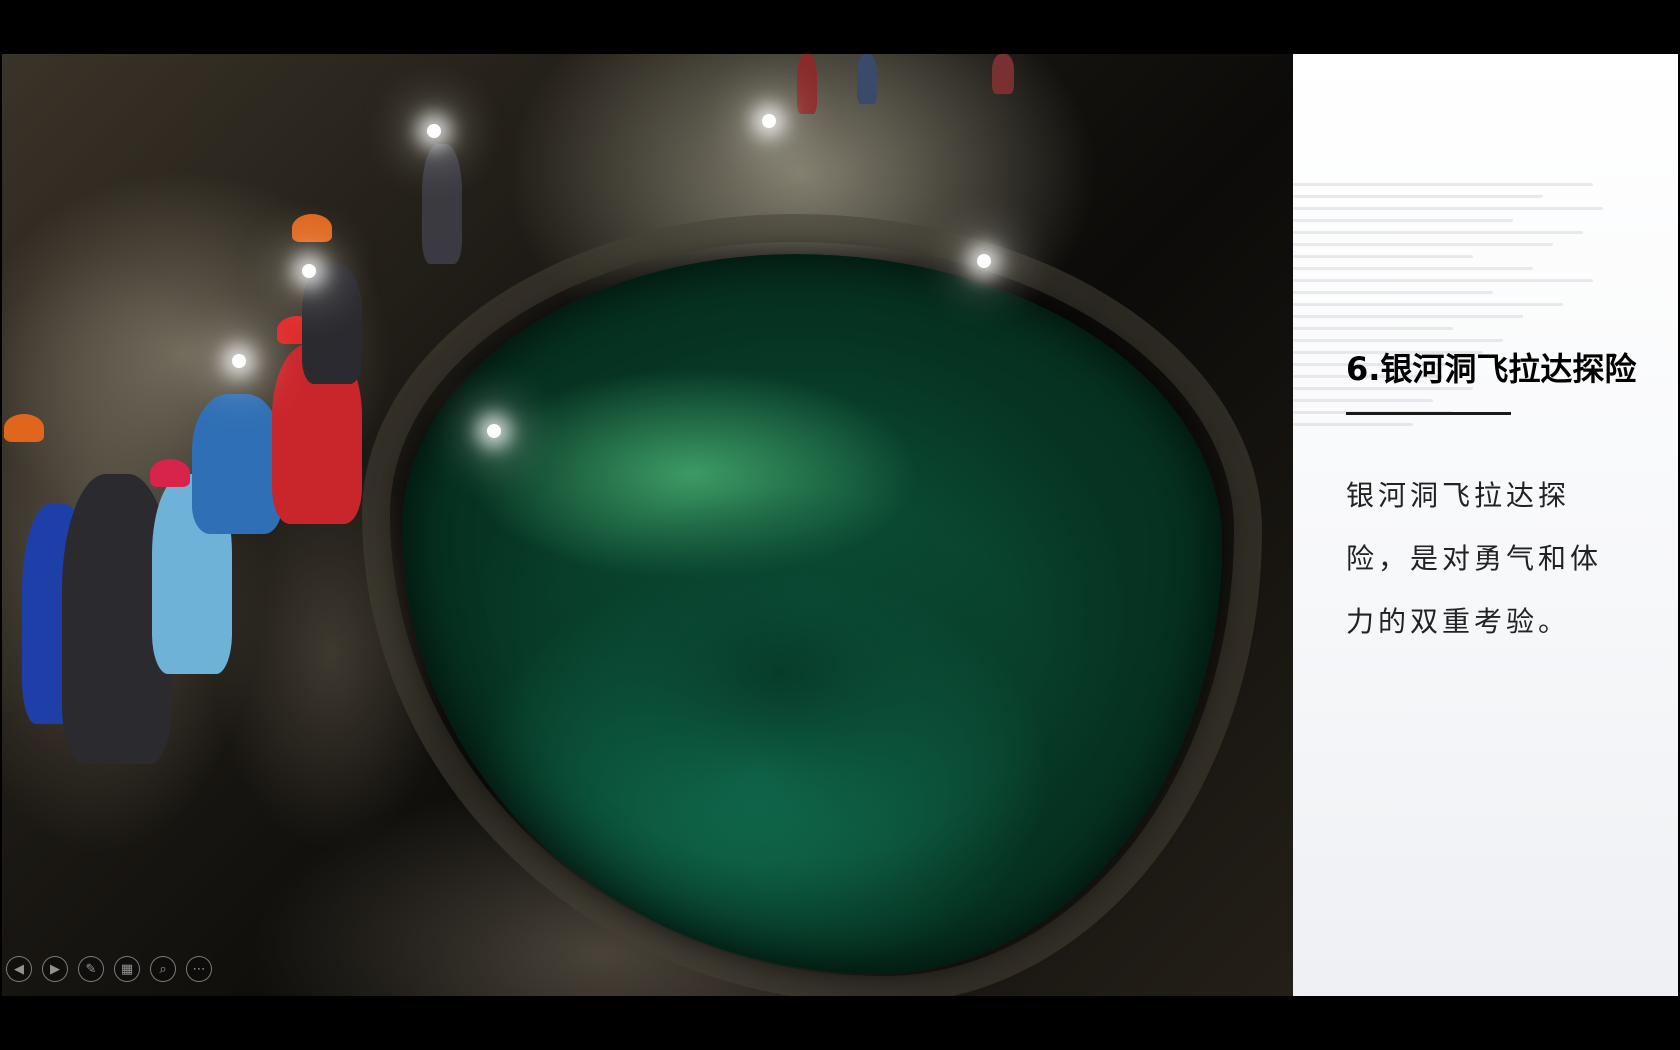 The height and width of the screenshot is (1050, 1680). What do you see at coordinates (163, 969) in the screenshot?
I see `zoom-icon: ⌕` at bounding box center [163, 969].